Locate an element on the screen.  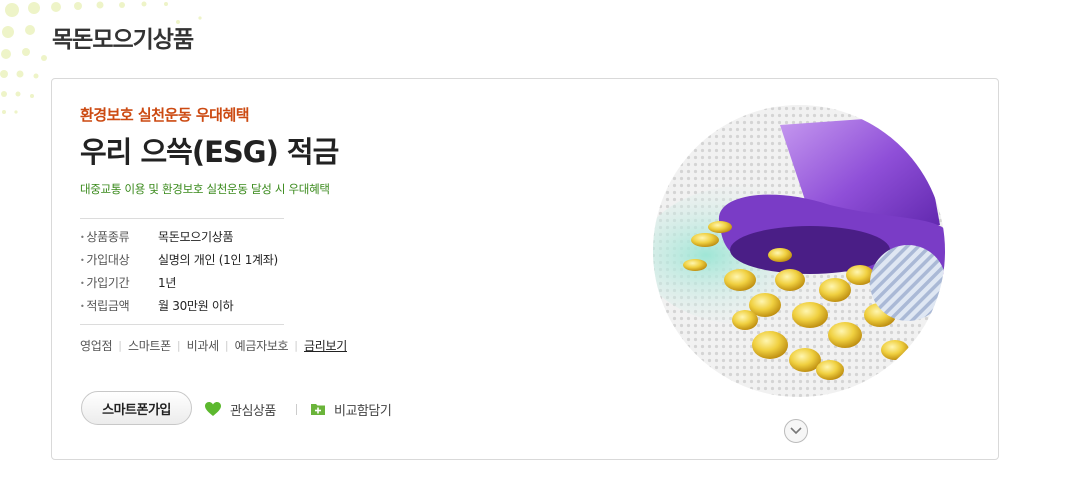
add-to-compare-button: 비교함담기 is located at coordinates (351, 409).